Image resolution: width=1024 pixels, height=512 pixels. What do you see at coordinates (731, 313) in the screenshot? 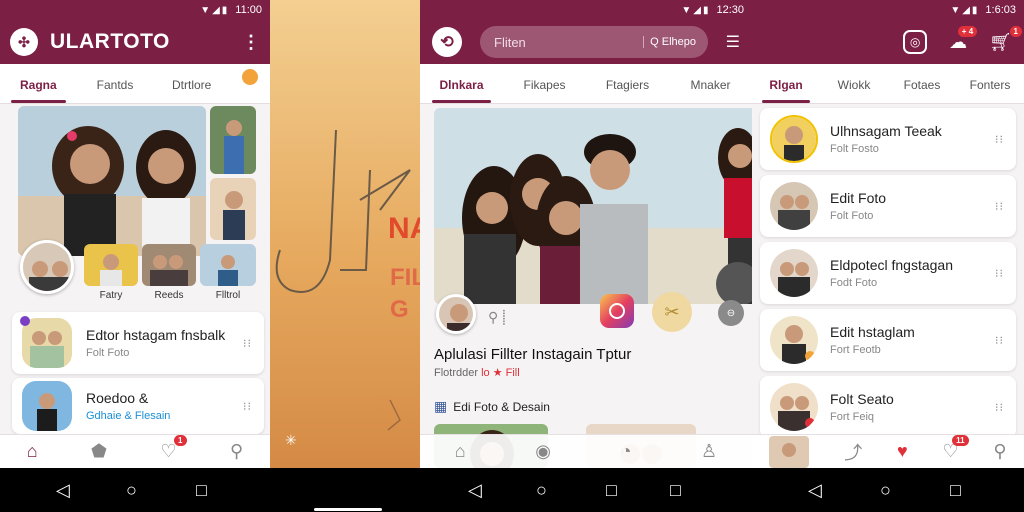
I see `more-icon: ⊖` at bounding box center [731, 313].